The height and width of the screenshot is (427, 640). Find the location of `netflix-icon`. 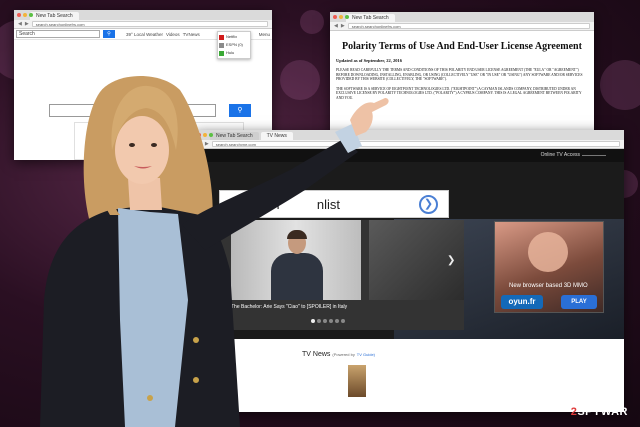

netflix-icon is located at coordinates (221, 37).